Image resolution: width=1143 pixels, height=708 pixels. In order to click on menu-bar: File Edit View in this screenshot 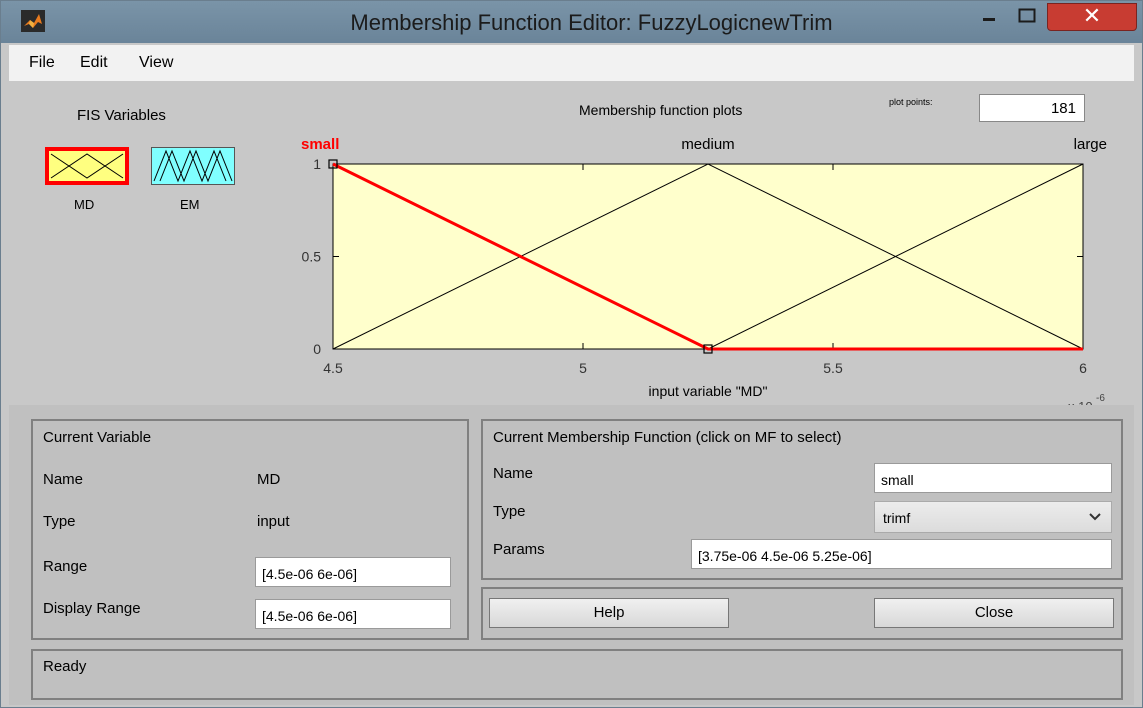, I will do `click(571, 63)`.